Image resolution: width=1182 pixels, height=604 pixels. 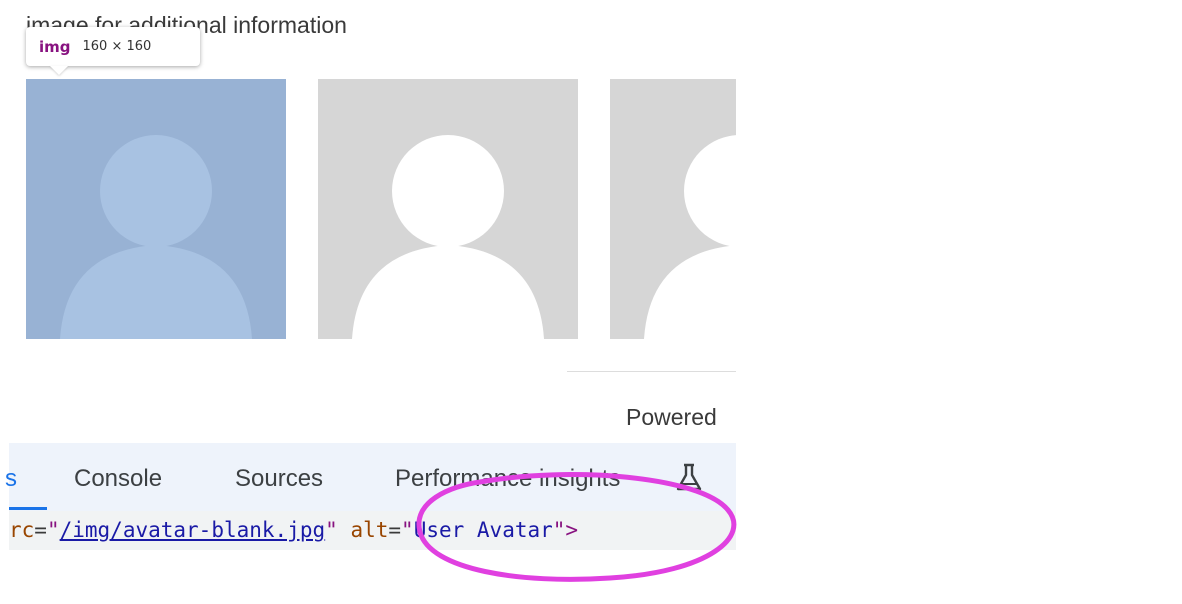 I want to click on tab-sources: Sources, so click(x=279, y=479).